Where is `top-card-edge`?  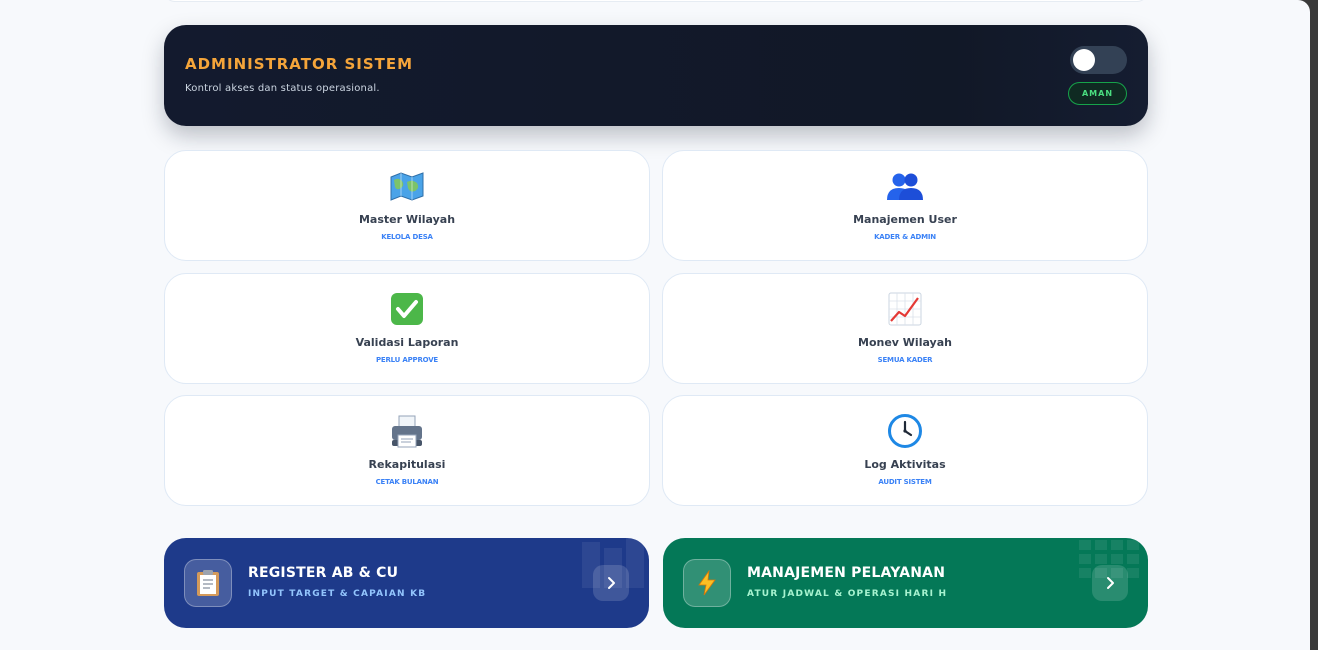 top-card-edge is located at coordinates (656, 1).